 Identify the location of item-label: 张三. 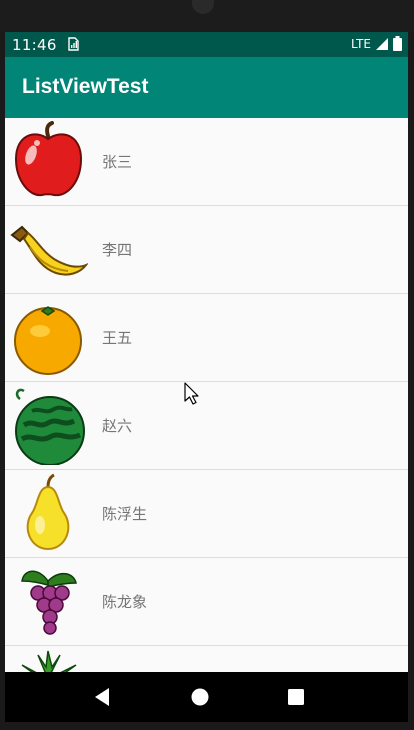
(117, 162).